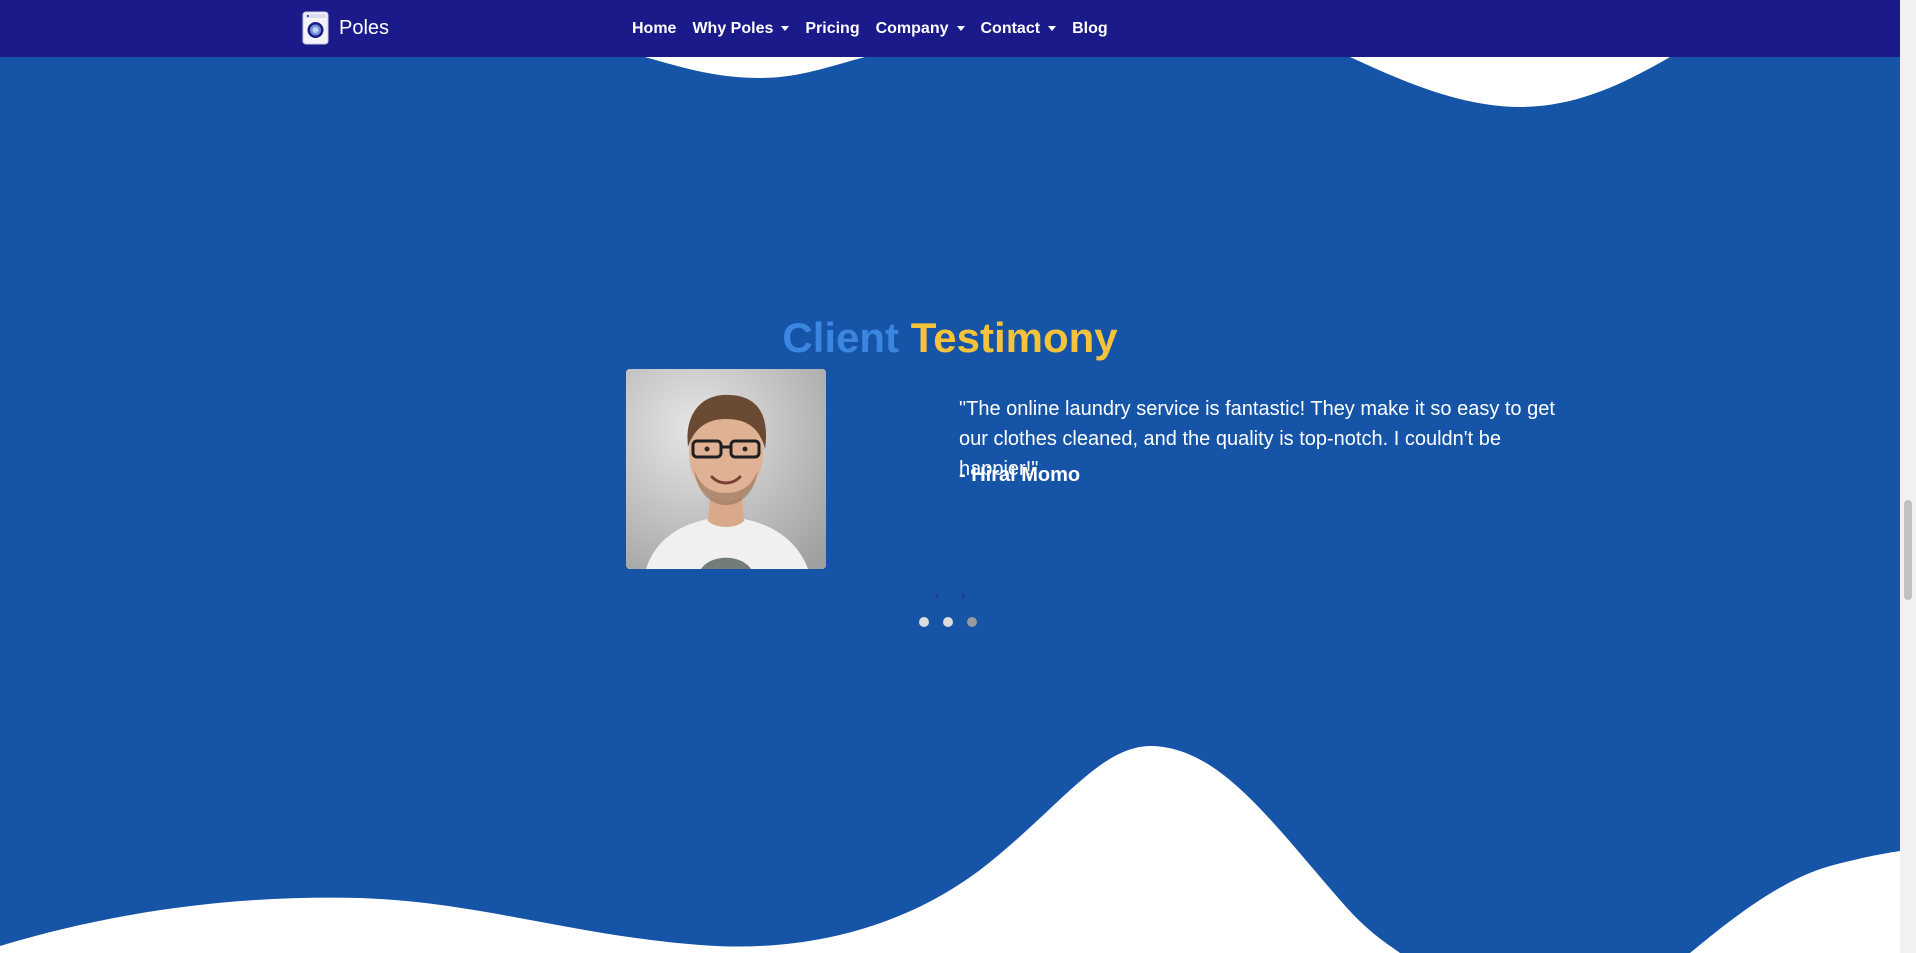 This screenshot has height=953, width=1916. What do you see at coordinates (755, 67) in the screenshot?
I see `top-wave-left` at bounding box center [755, 67].